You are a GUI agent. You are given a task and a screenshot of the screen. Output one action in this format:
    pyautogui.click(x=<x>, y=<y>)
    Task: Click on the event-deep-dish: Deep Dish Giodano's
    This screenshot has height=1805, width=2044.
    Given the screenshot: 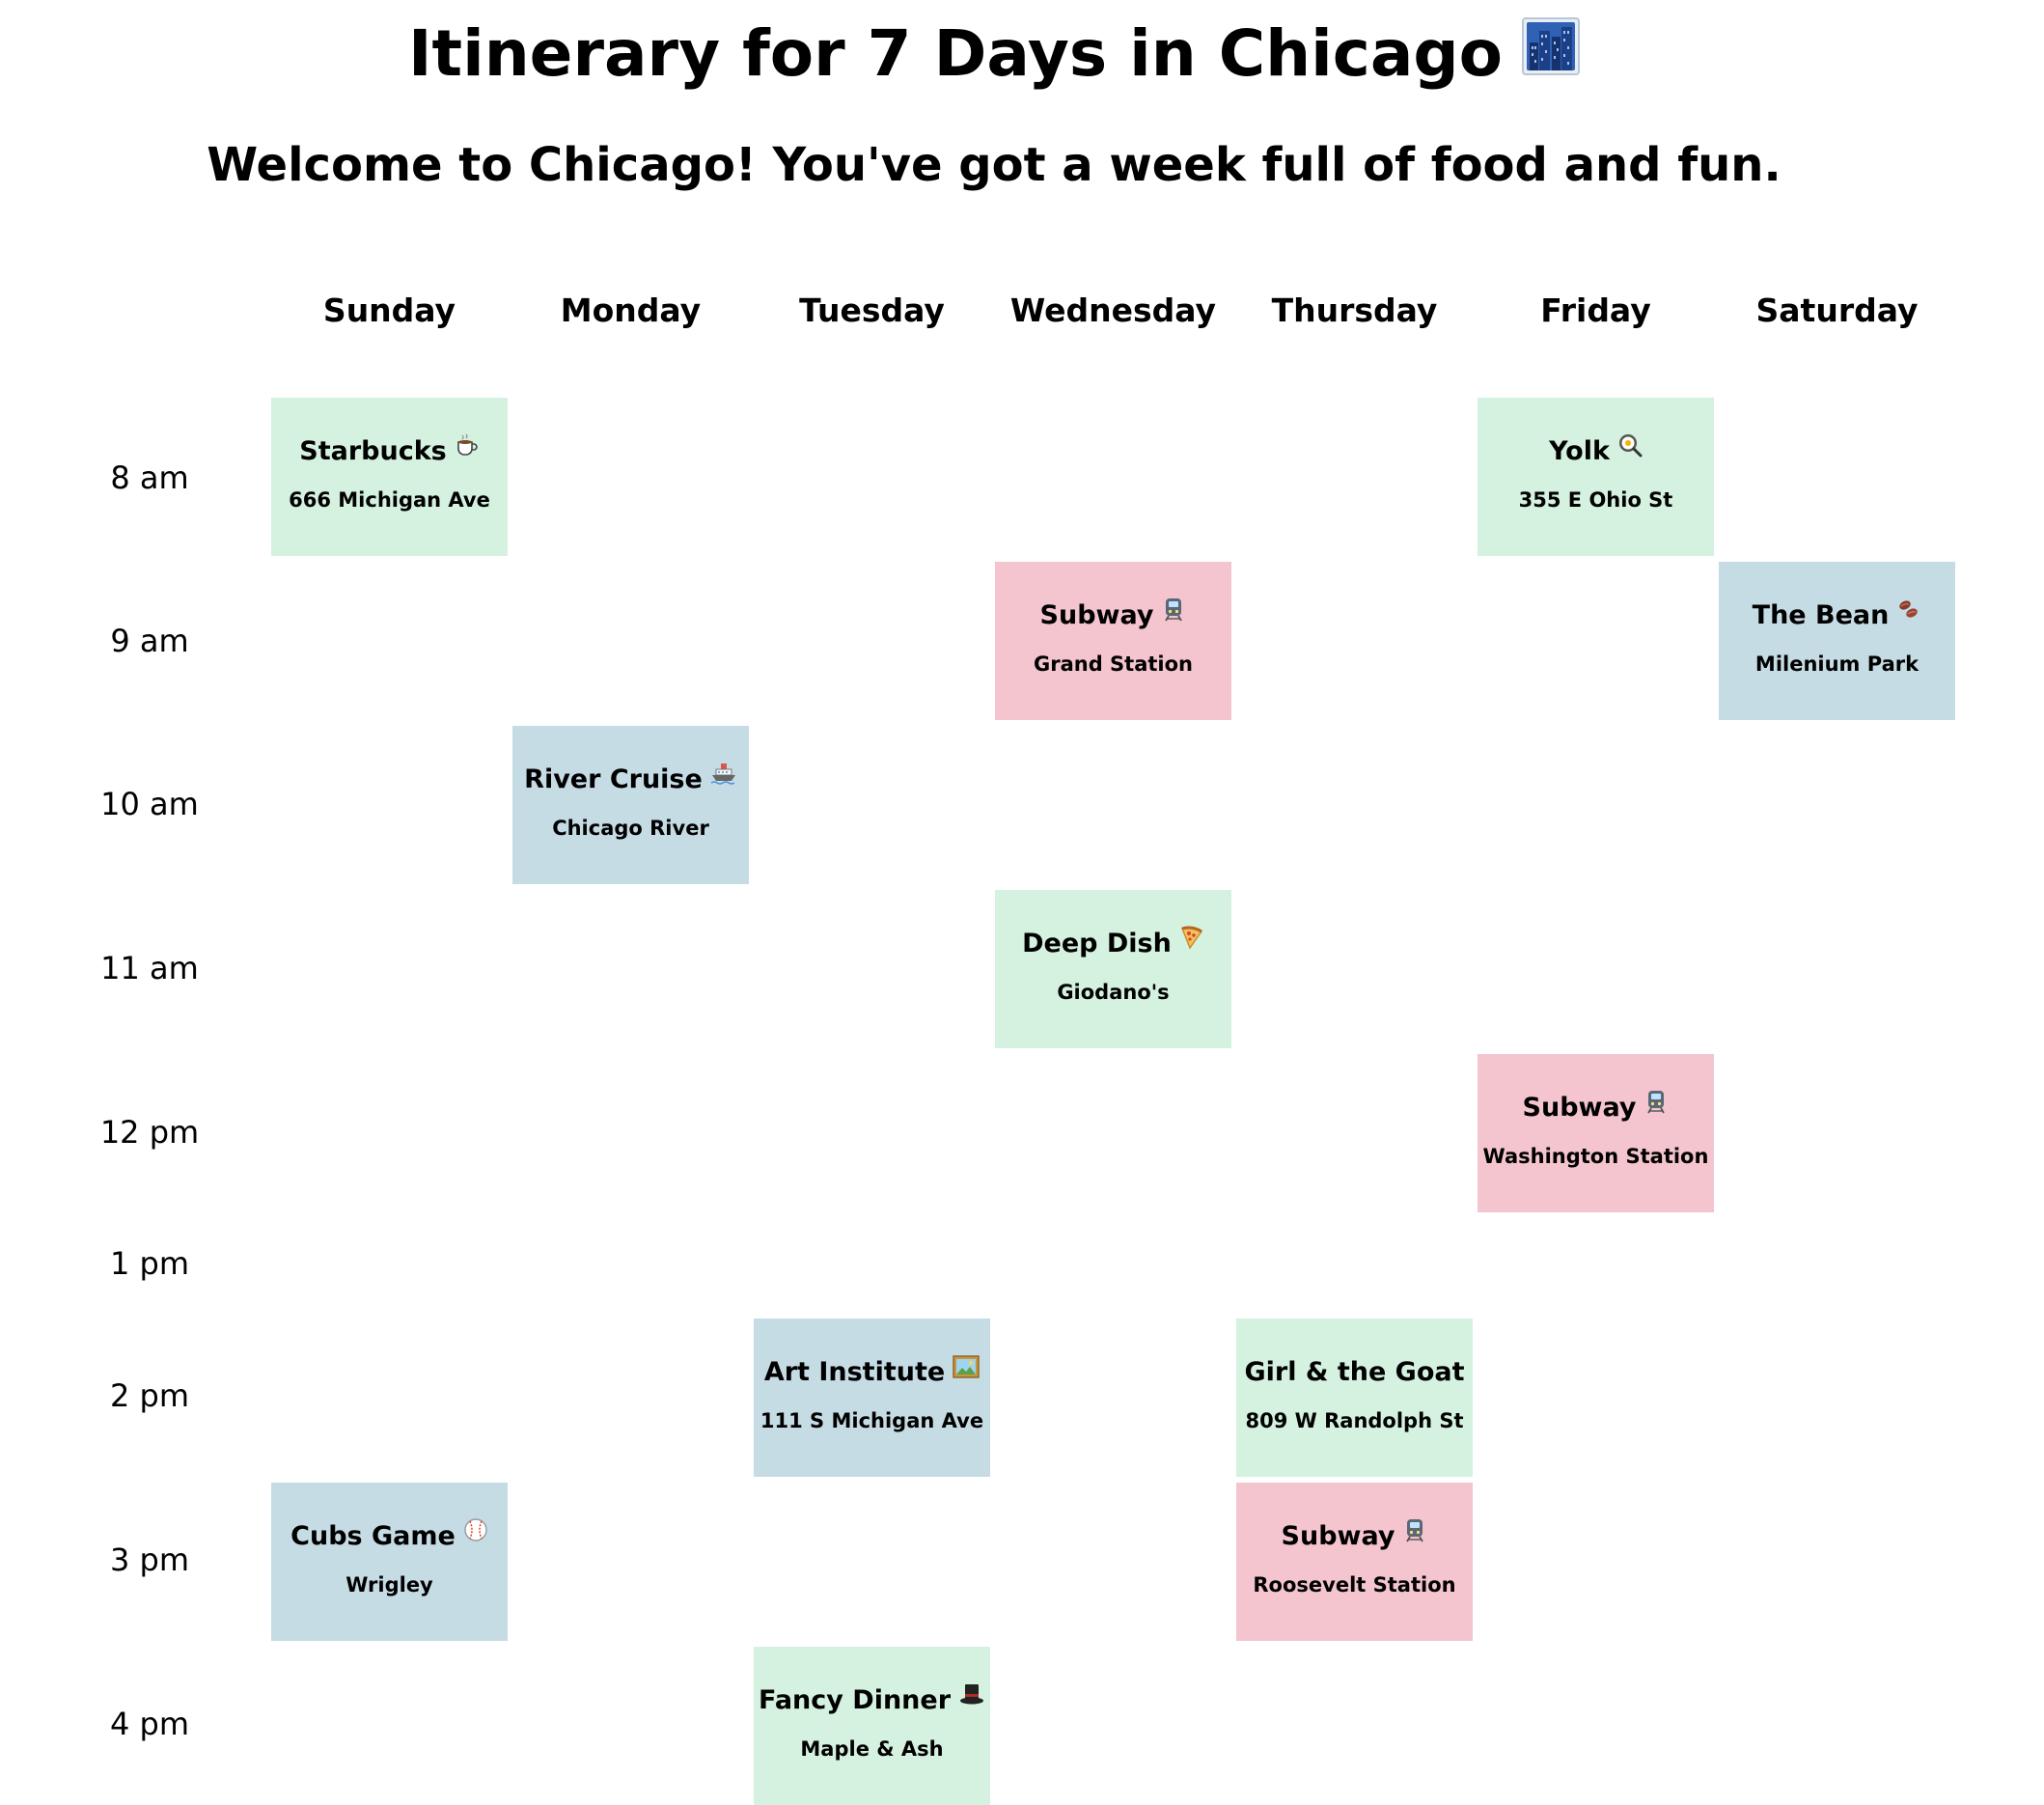 What is the action you would take?
    pyautogui.click(x=1113, y=969)
    